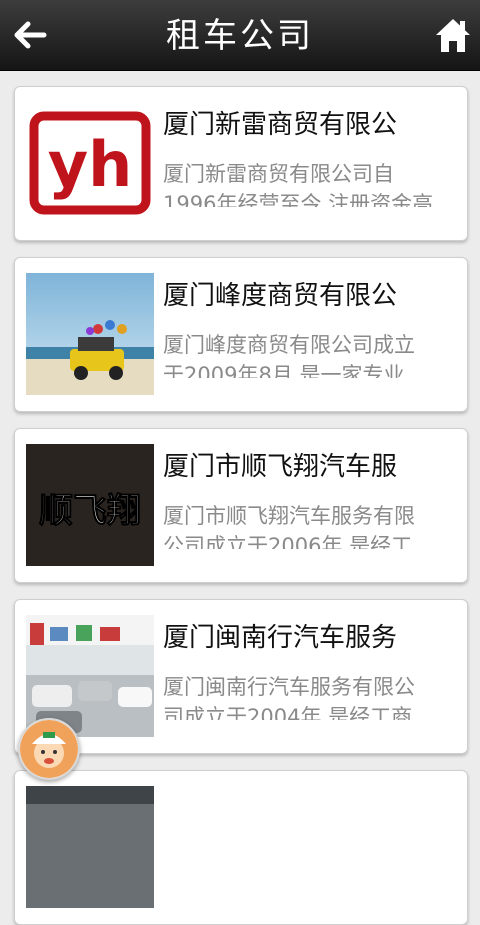 Image resolution: width=480 pixels, height=925 pixels. What do you see at coordinates (280, 467) in the screenshot?
I see `company-name: 厦门市顺飞翔汽车服` at bounding box center [280, 467].